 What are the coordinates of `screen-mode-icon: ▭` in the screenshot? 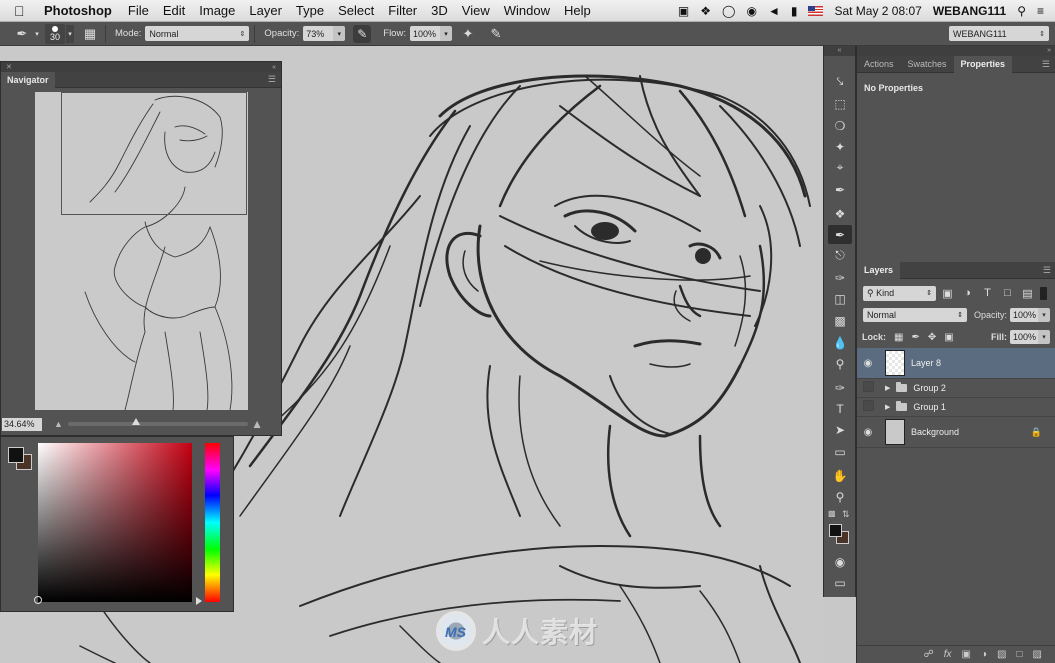 It's located at (840, 582).